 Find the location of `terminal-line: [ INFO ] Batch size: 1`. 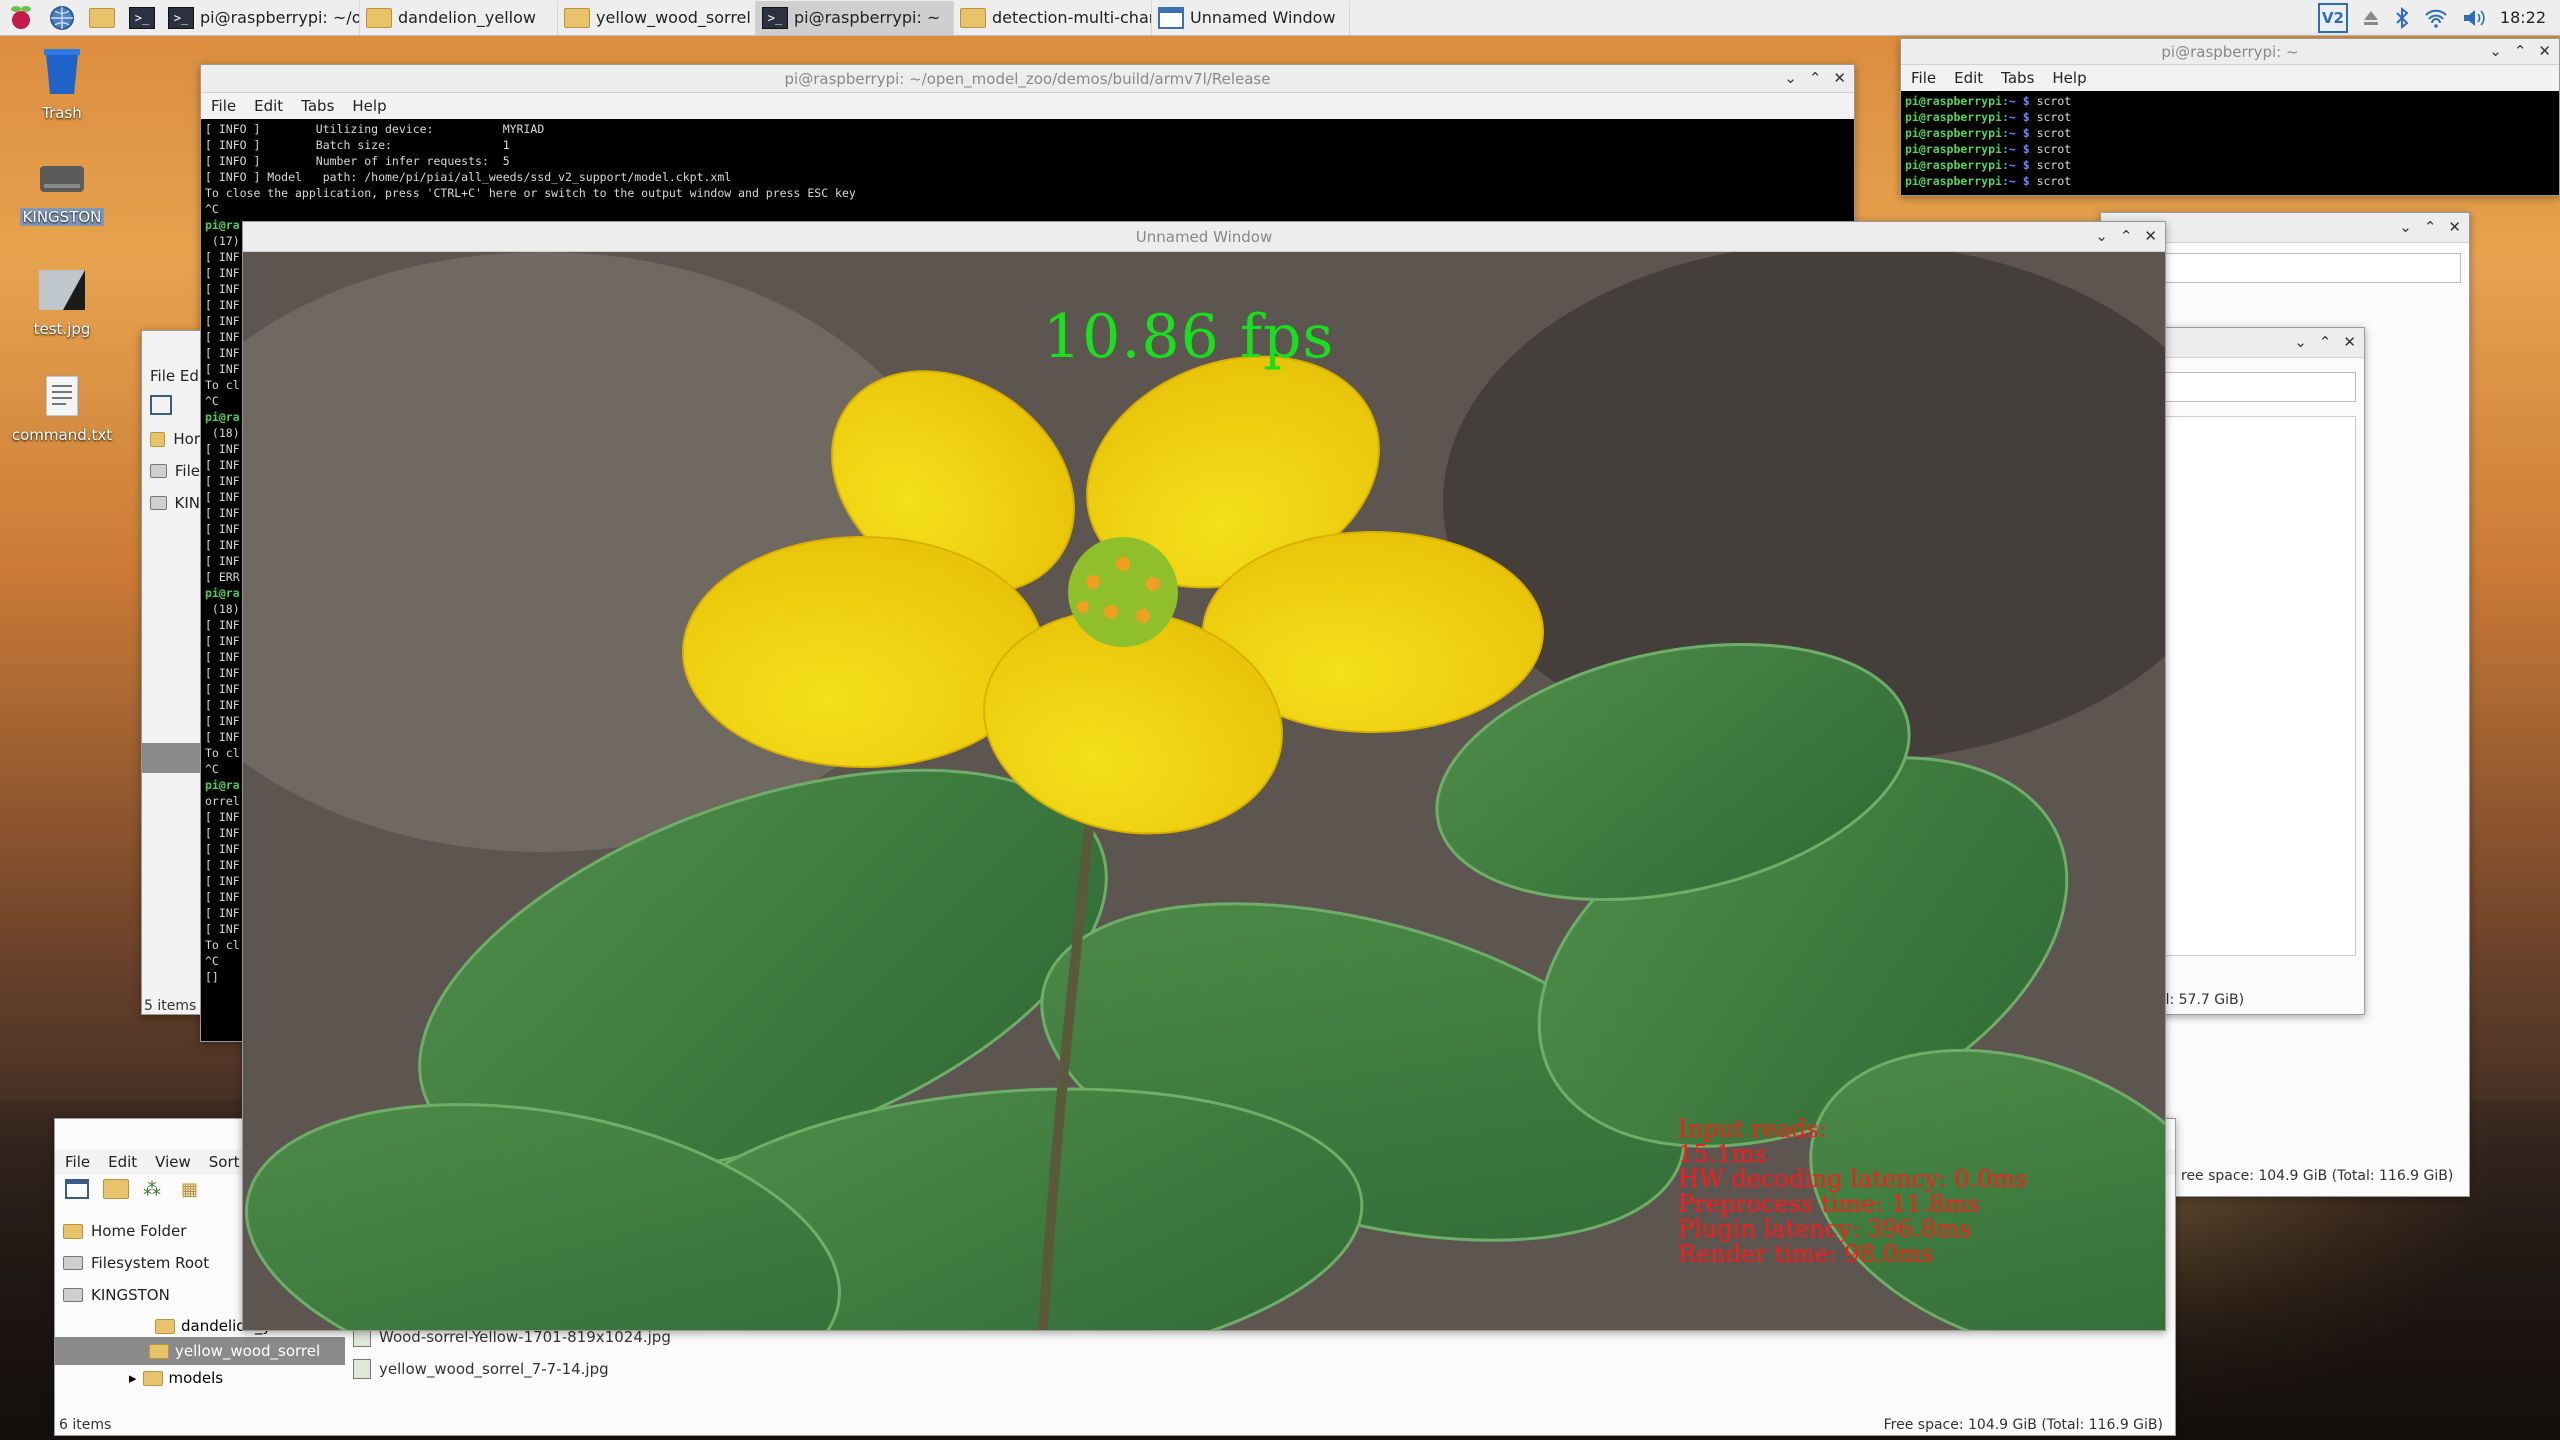

terminal-line: [ INFO ] Batch size: 1 is located at coordinates (357, 145).